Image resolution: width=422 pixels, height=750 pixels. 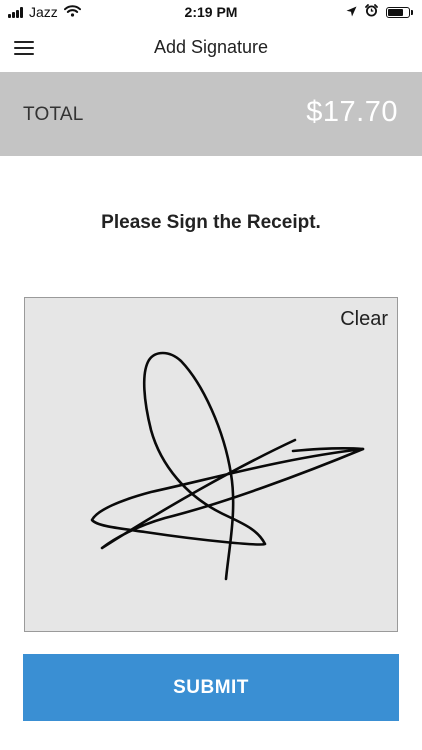 What do you see at coordinates (371, 12) in the screenshot?
I see `alarm-clock-icon` at bounding box center [371, 12].